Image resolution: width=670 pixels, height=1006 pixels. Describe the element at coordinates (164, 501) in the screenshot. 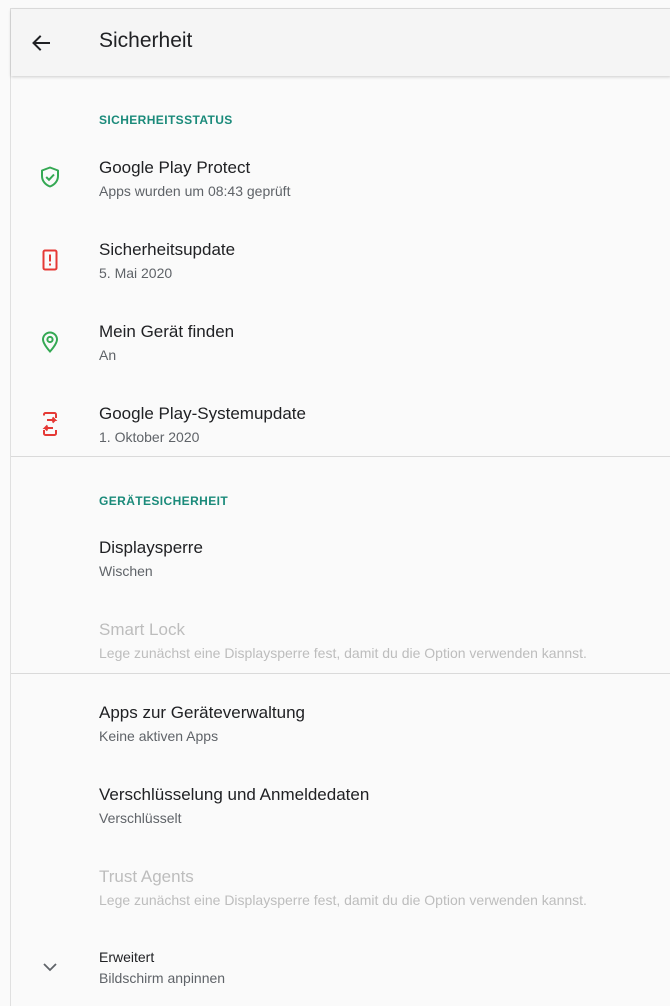

I see `section-header-device-security: GERÄTESICHERHEIT` at that location.